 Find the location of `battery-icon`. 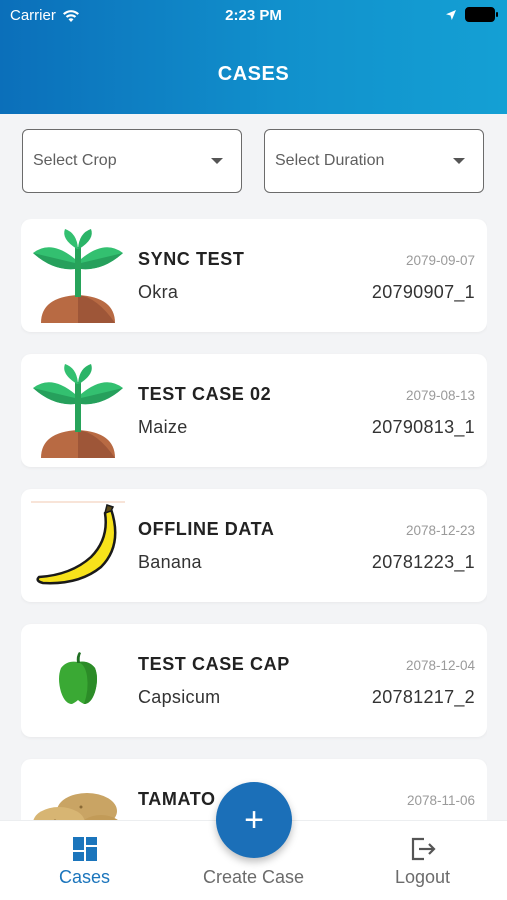

battery-icon is located at coordinates (481, 14).